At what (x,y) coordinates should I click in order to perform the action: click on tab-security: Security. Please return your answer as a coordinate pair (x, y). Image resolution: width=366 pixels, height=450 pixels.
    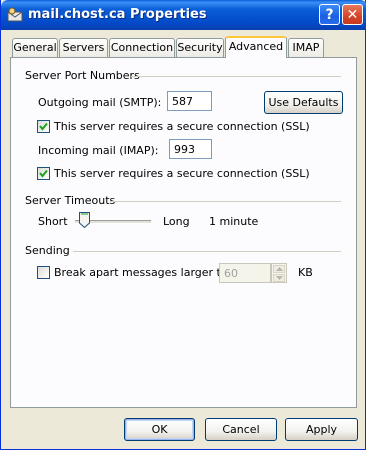
    Looking at the image, I should click on (200, 47).